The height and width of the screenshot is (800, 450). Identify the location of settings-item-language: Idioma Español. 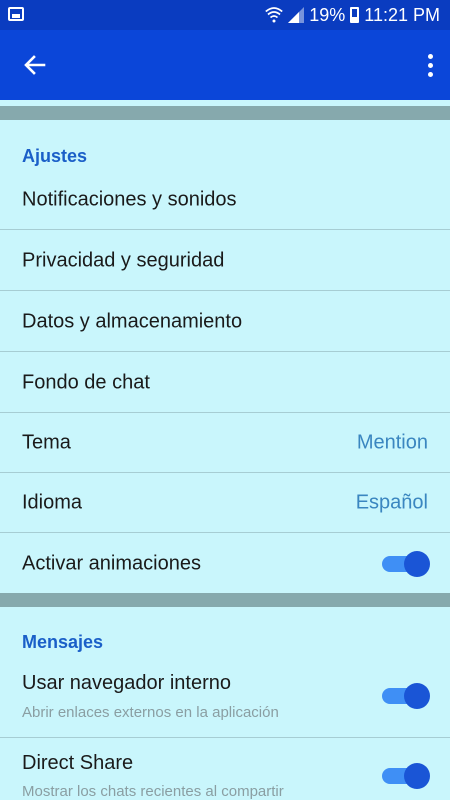
(225, 503).